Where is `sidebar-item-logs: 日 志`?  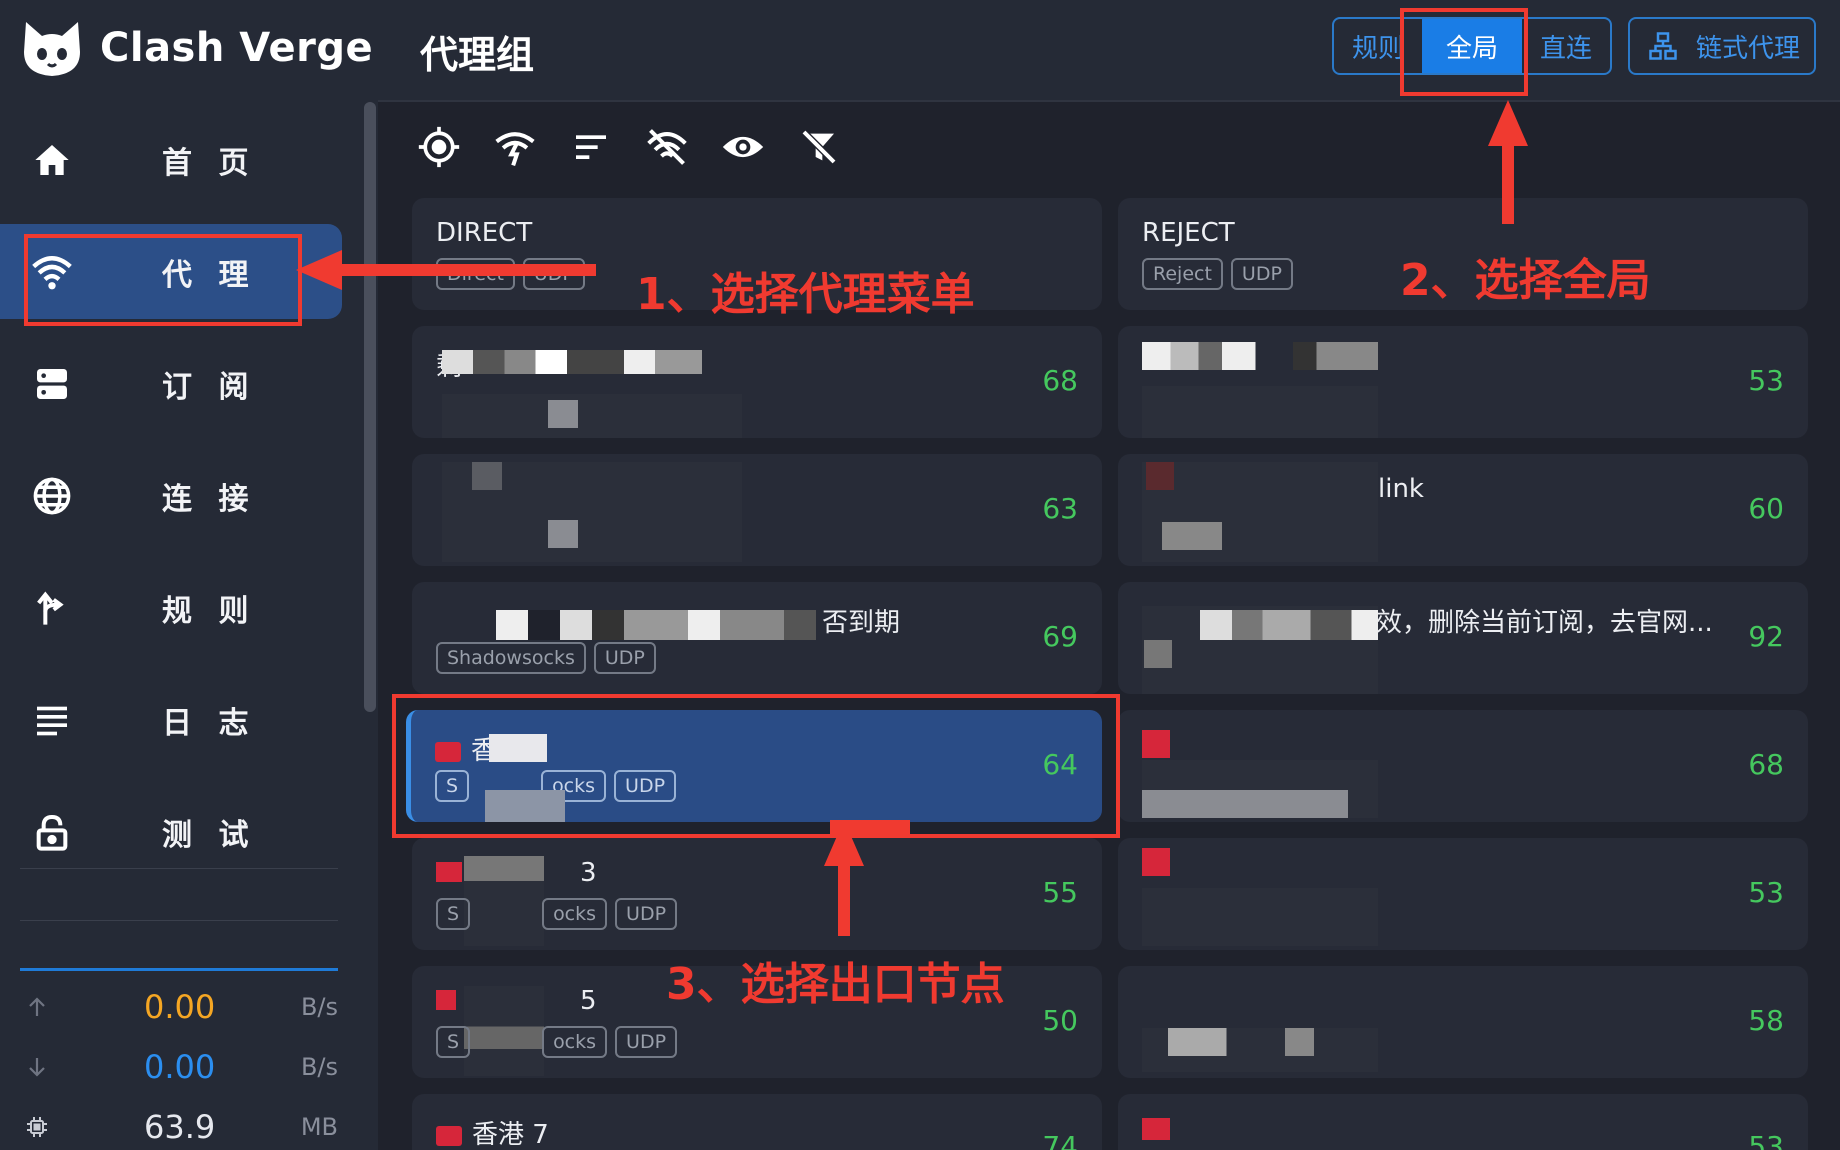
sidebar-item-logs: 日 志 is located at coordinates (171, 719).